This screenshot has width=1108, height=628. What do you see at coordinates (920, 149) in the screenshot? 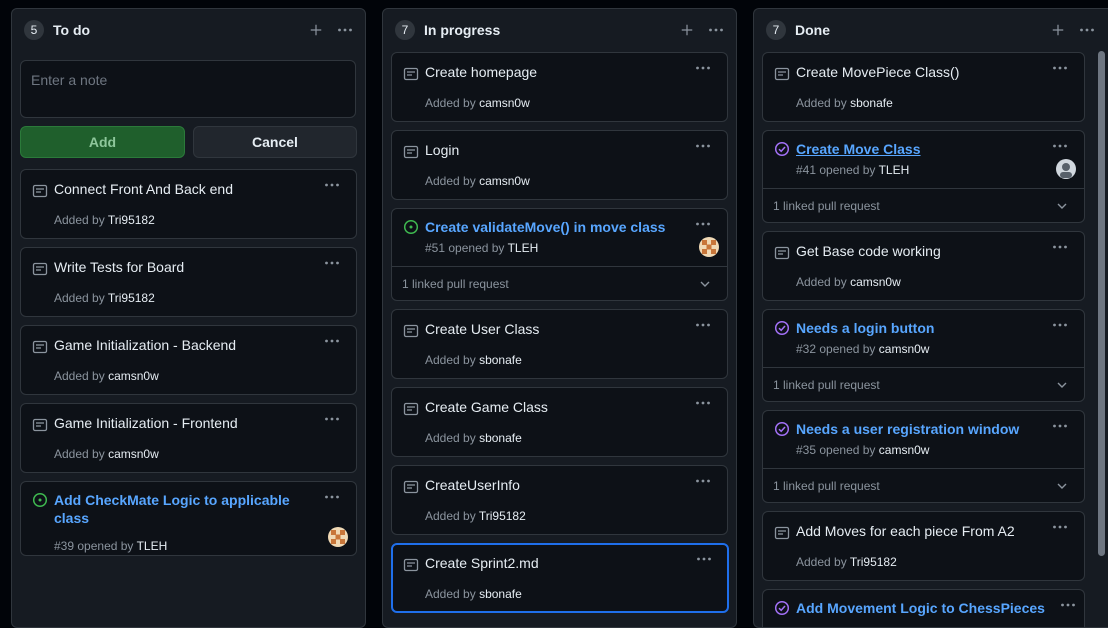
I see `issue-title-link: Create Move Class` at bounding box center [920, 149].